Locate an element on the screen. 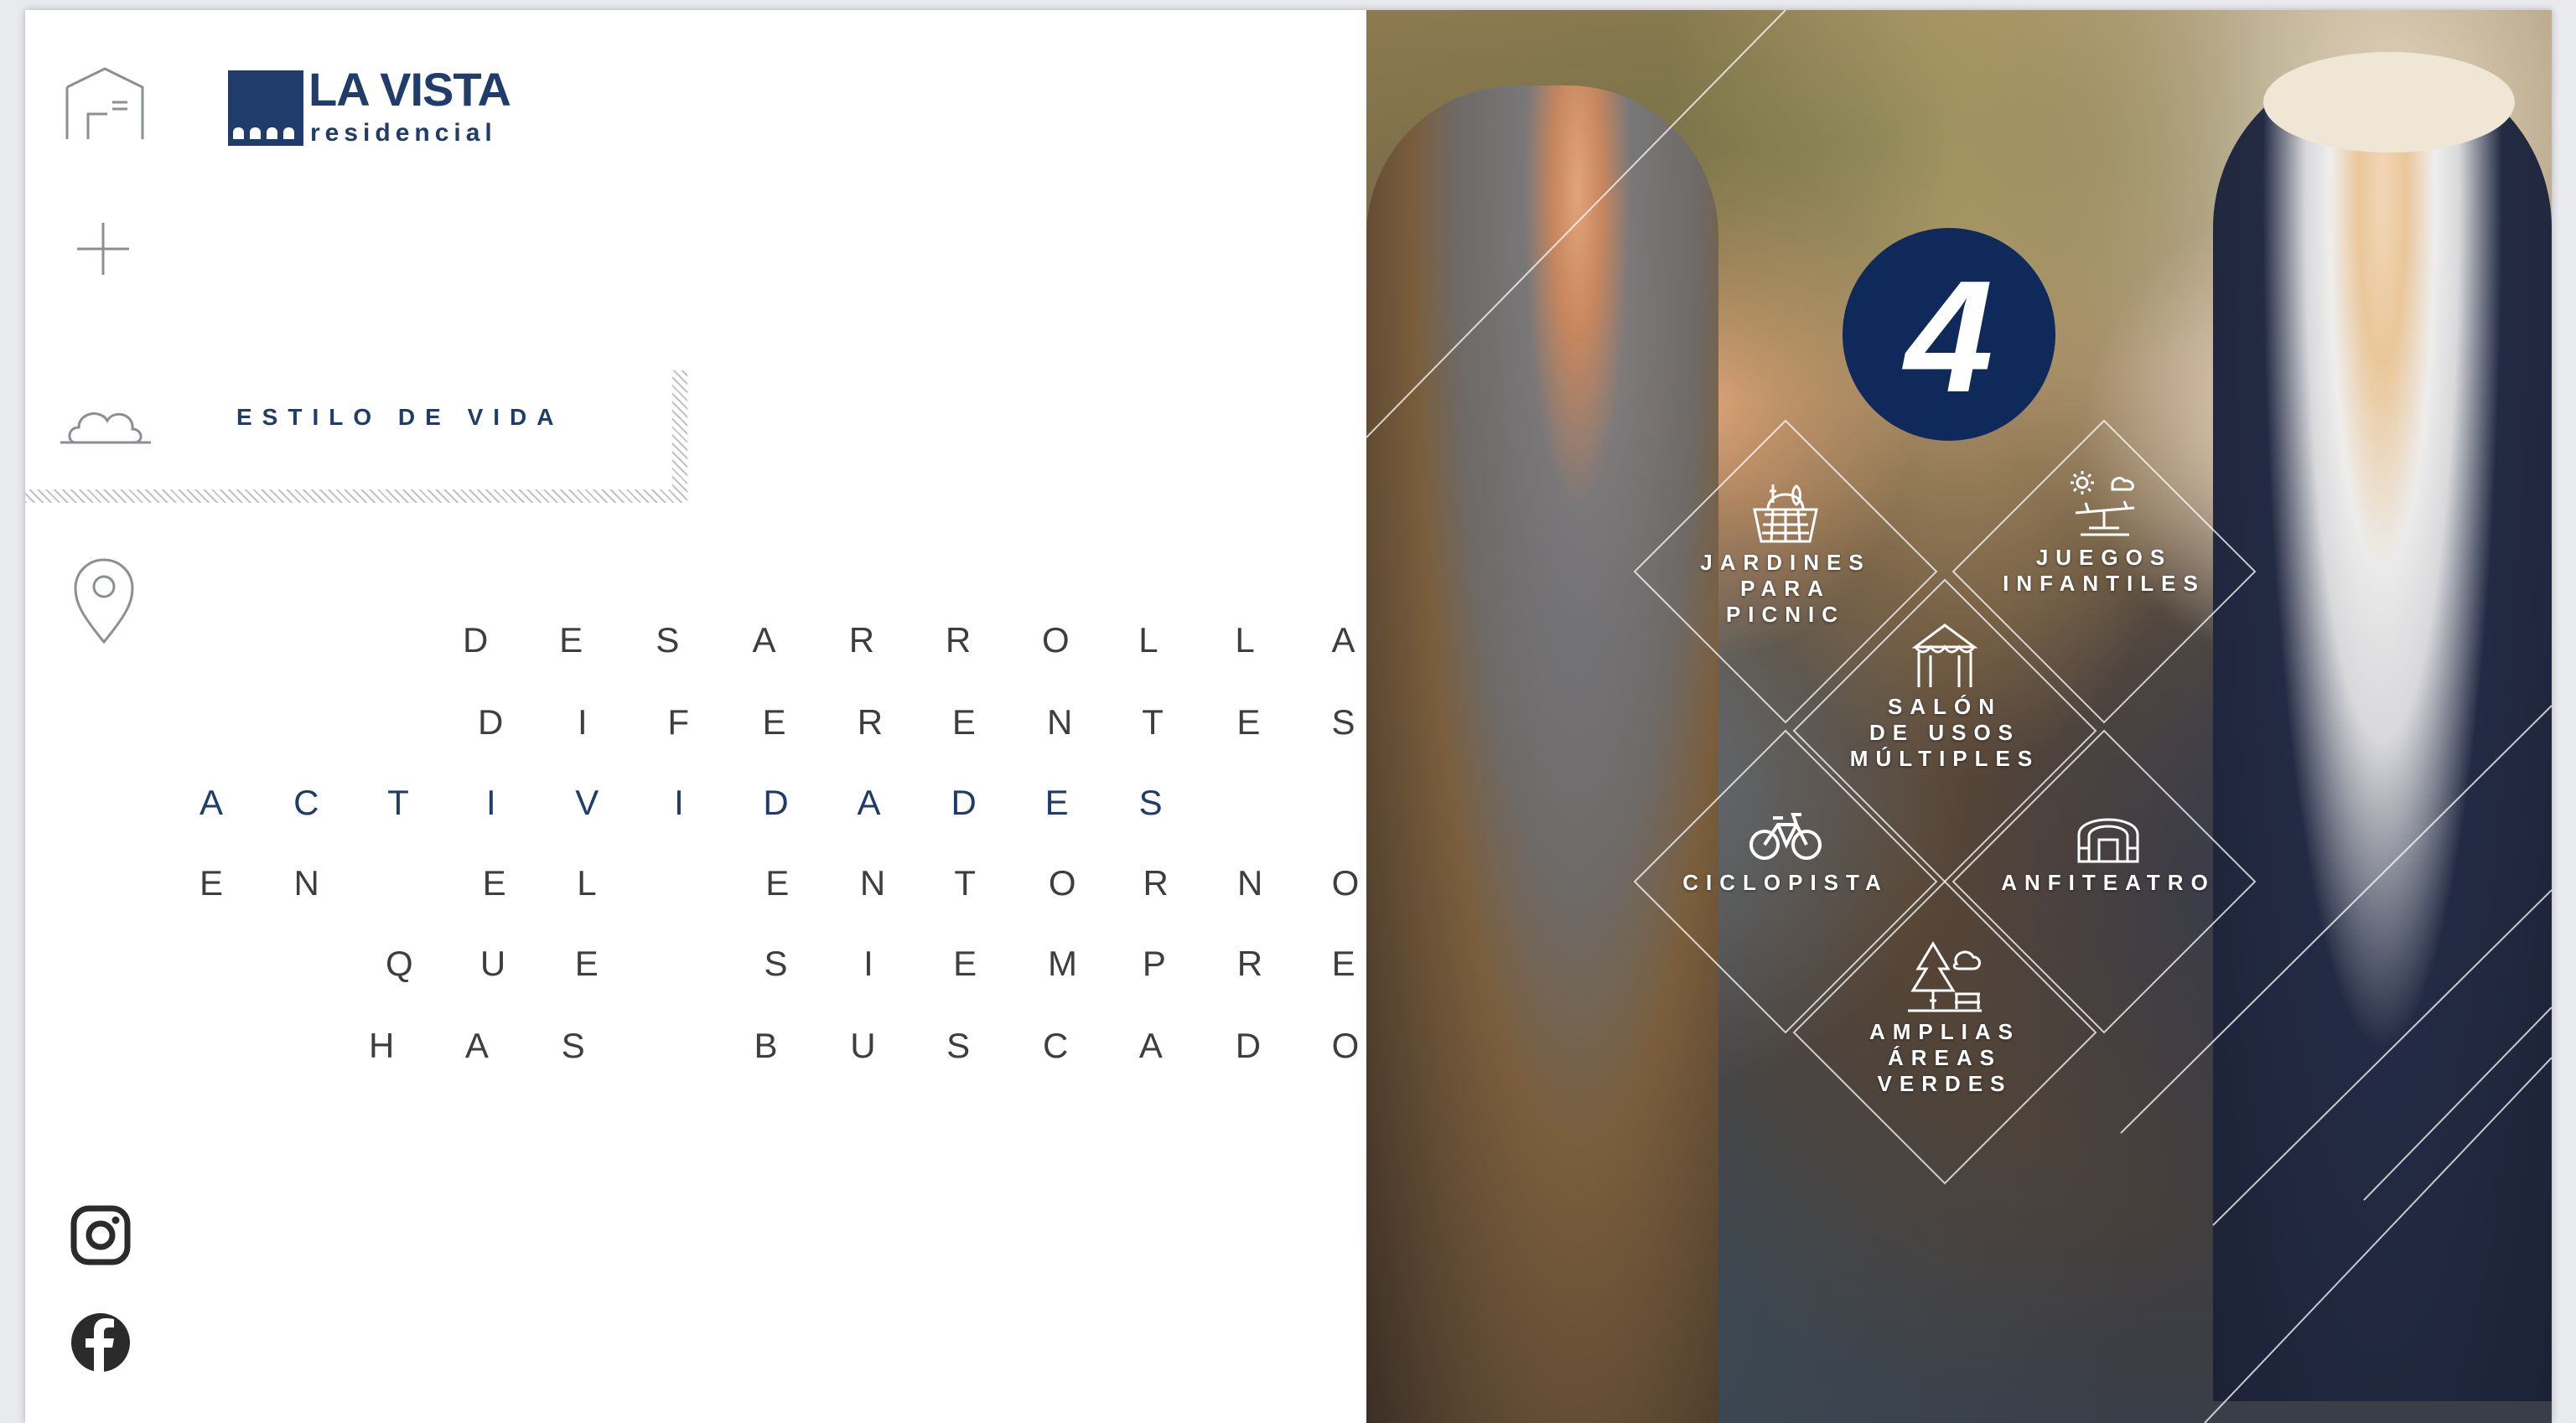 Image resolution: width=2576 pixels, height=1423 pixels. tent-icon is located at coordinates (1944, 655).